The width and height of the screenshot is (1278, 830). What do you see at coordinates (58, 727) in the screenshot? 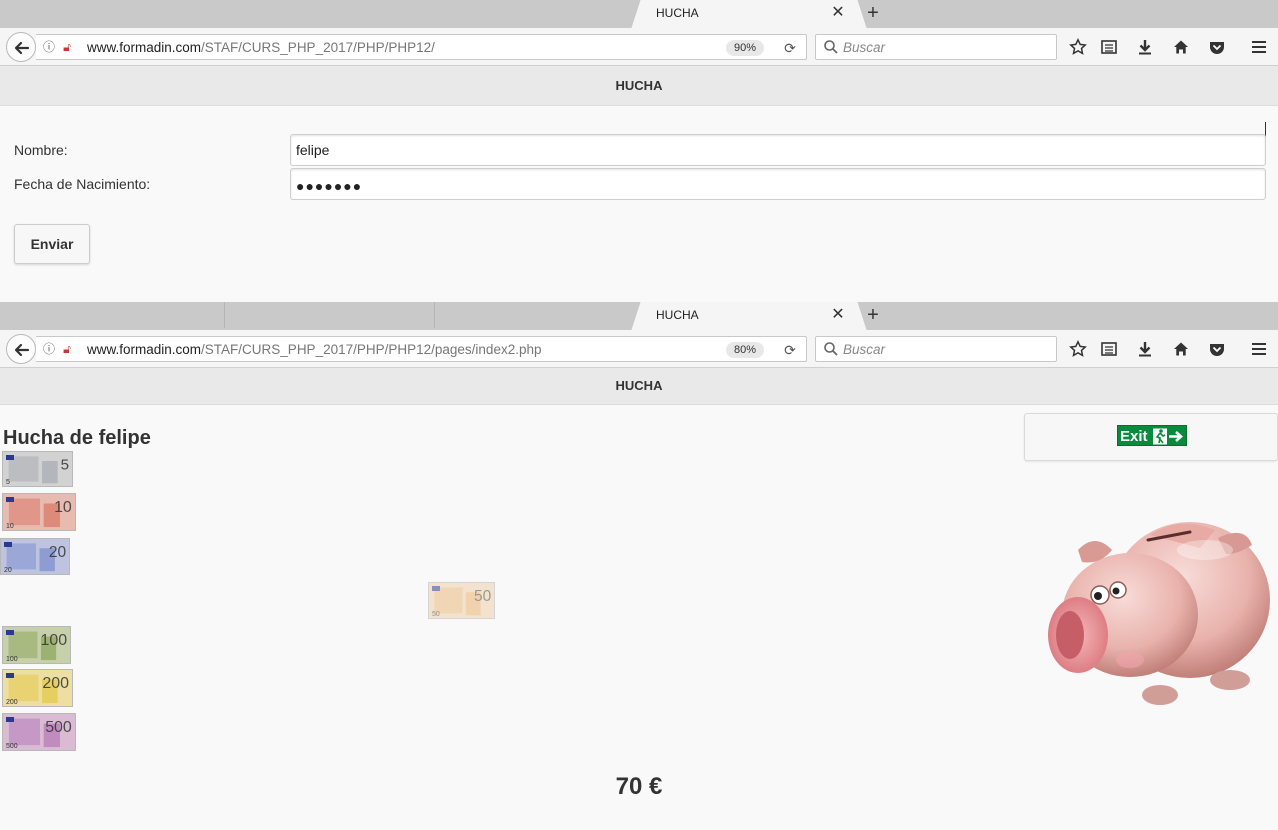
I see `banknote-value-label: 500` at bounding box center [58, 727].